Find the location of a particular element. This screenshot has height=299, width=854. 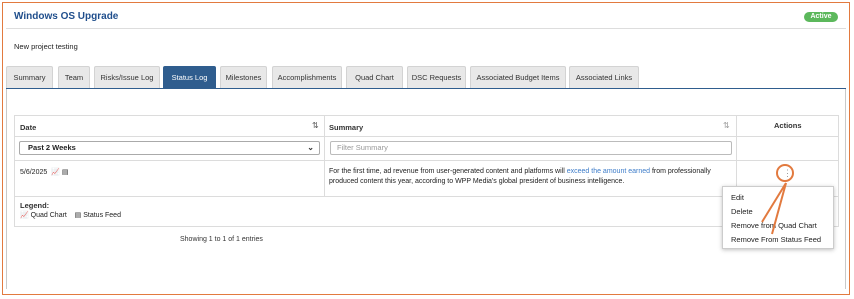

tab-status-log: Status Log is located at coordinates (189, 77).